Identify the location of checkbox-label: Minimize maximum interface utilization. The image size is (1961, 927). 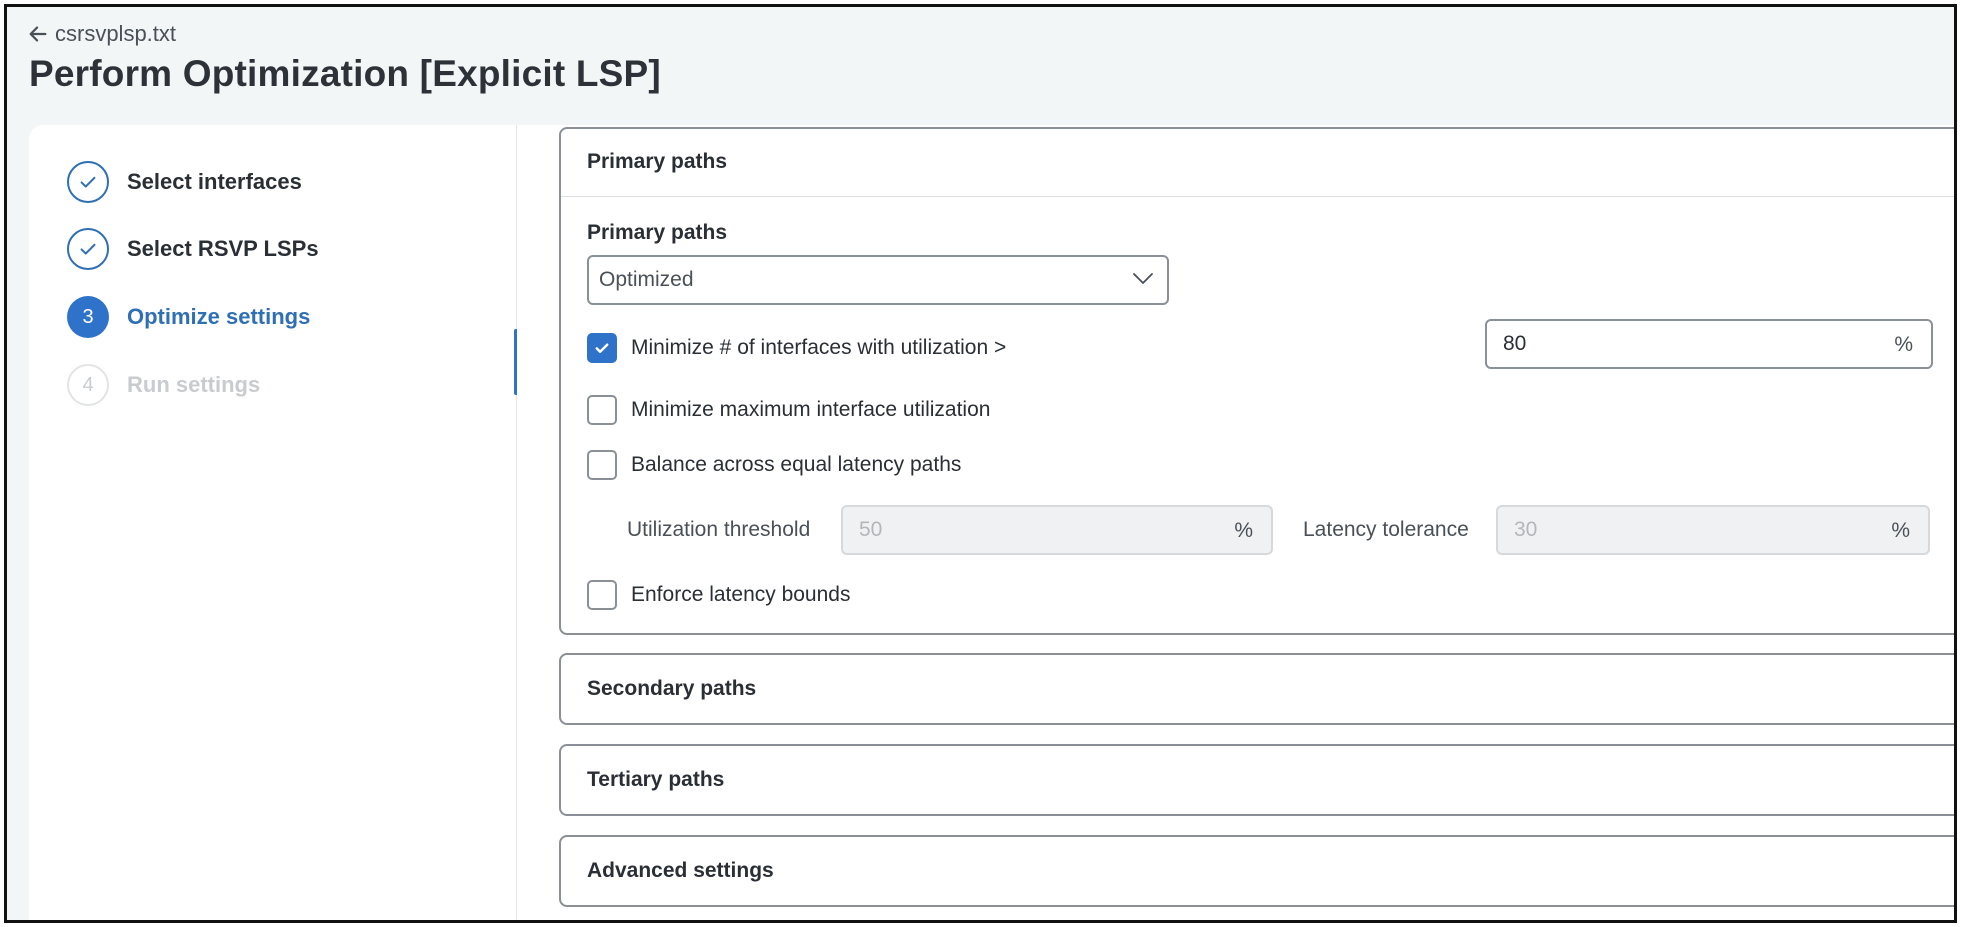
(811, 409).